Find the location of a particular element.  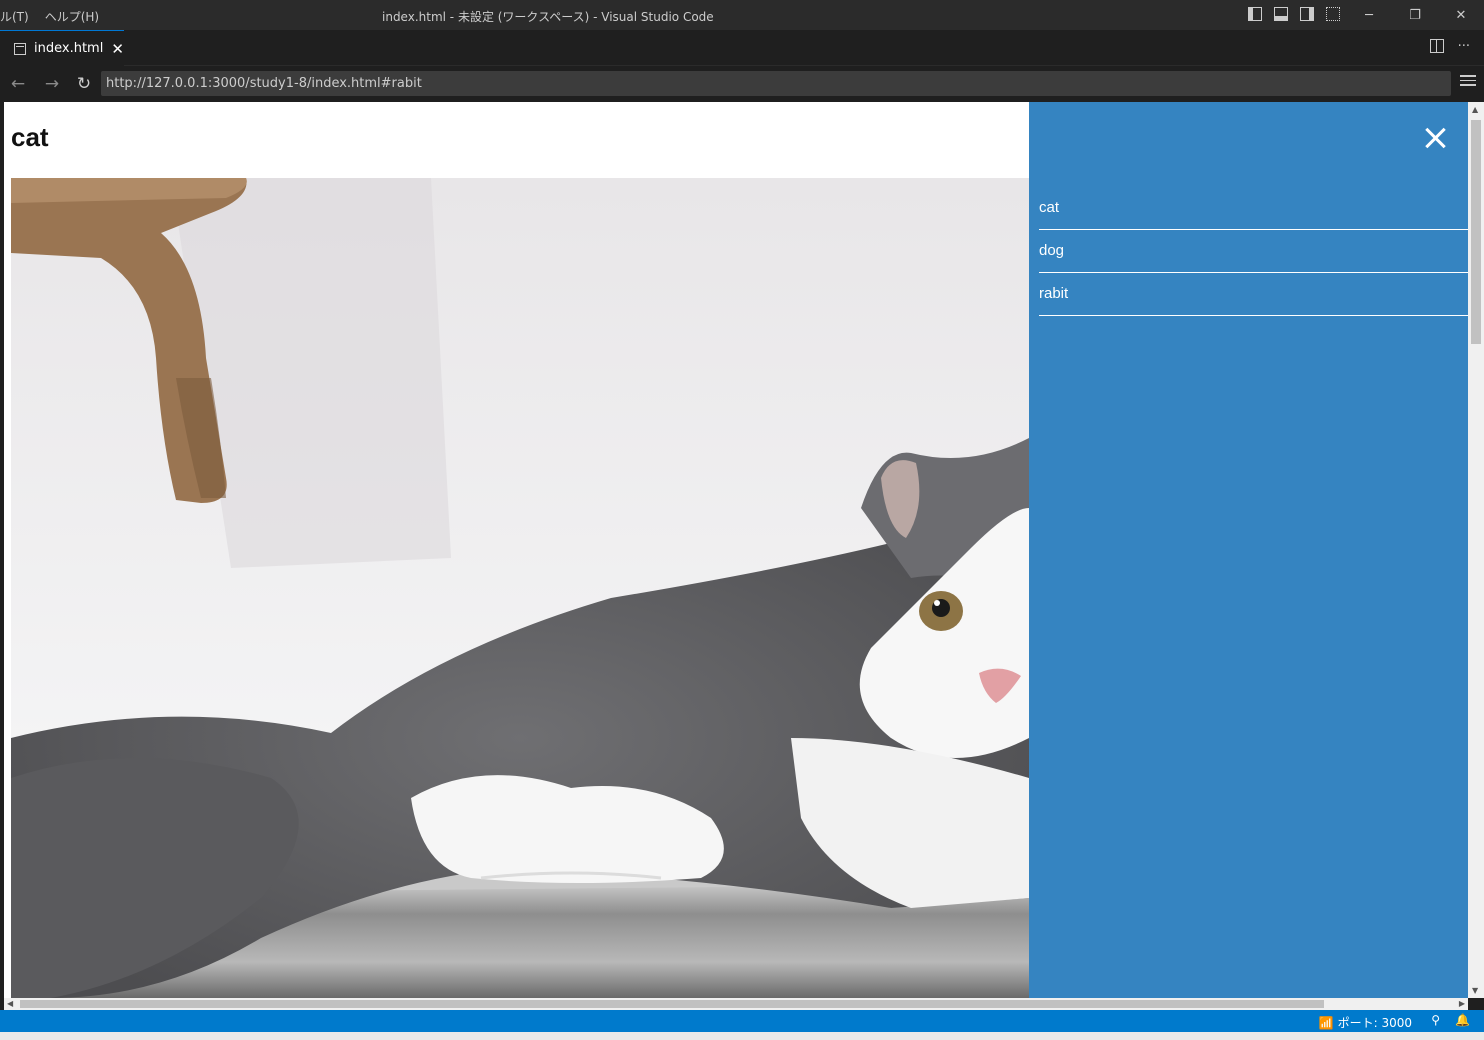

scroll-left-icon: ◀ is located at coordinates (10, 1003).